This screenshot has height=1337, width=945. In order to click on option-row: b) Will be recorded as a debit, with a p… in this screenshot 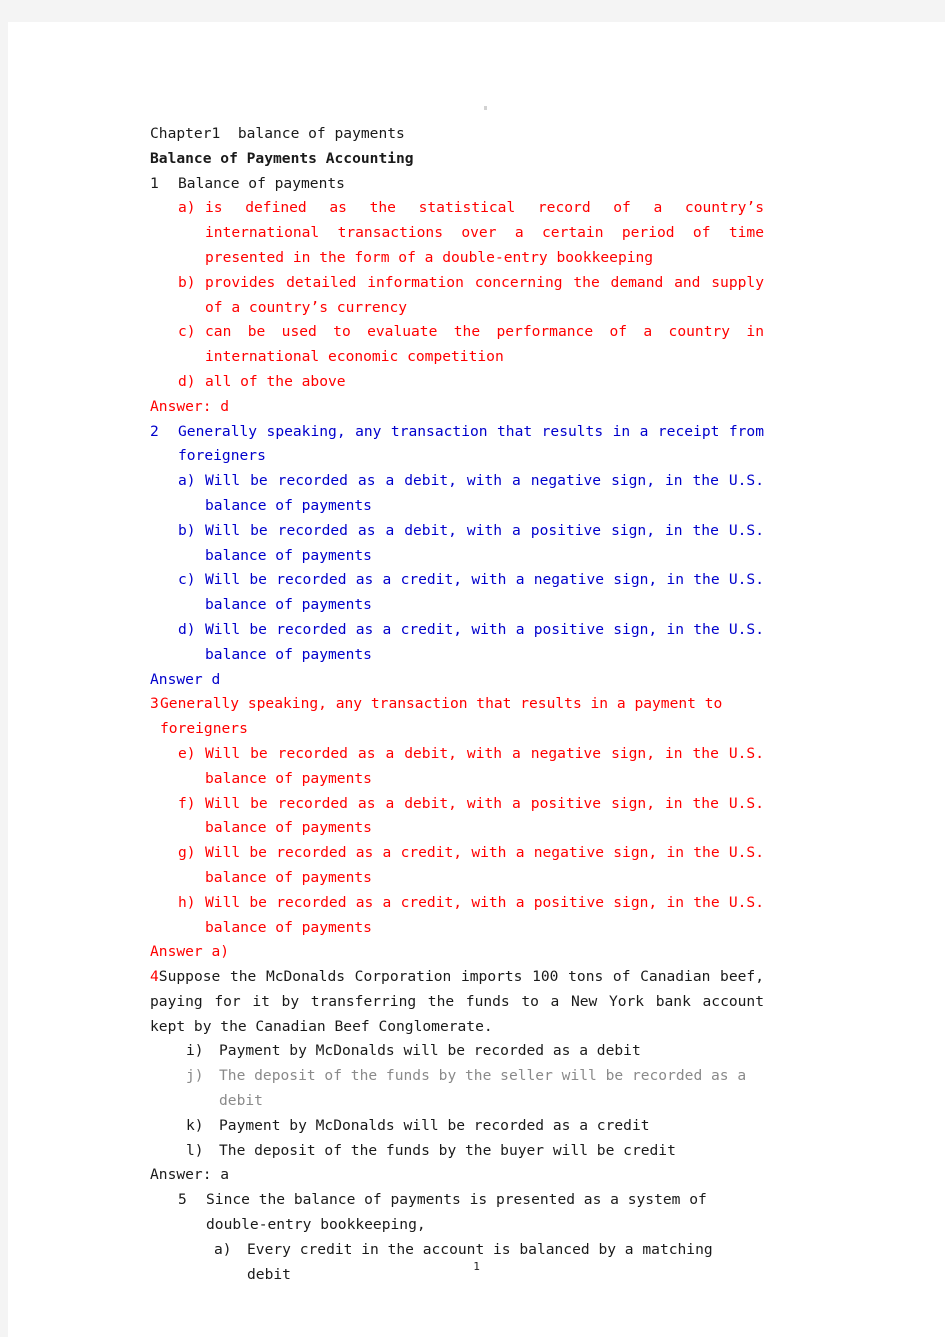, I will do `click(471, 544)`.